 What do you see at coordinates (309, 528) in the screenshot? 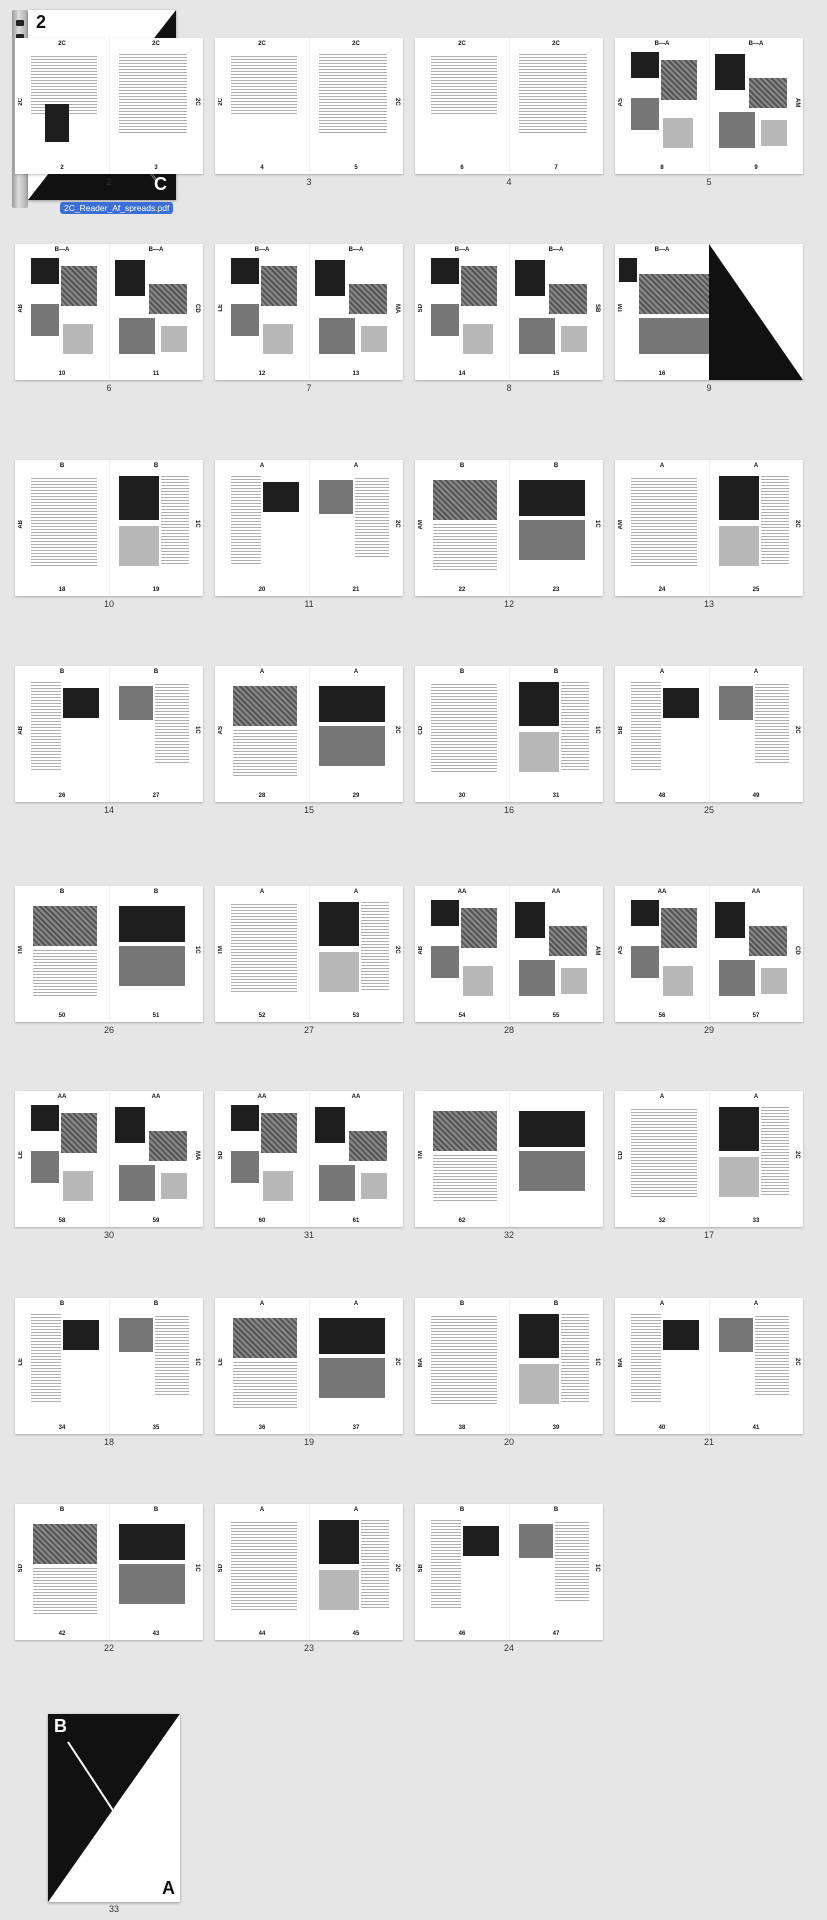
I see `spread-thumbnail: A A 2C 20 21` at bounding box center [309, 528].